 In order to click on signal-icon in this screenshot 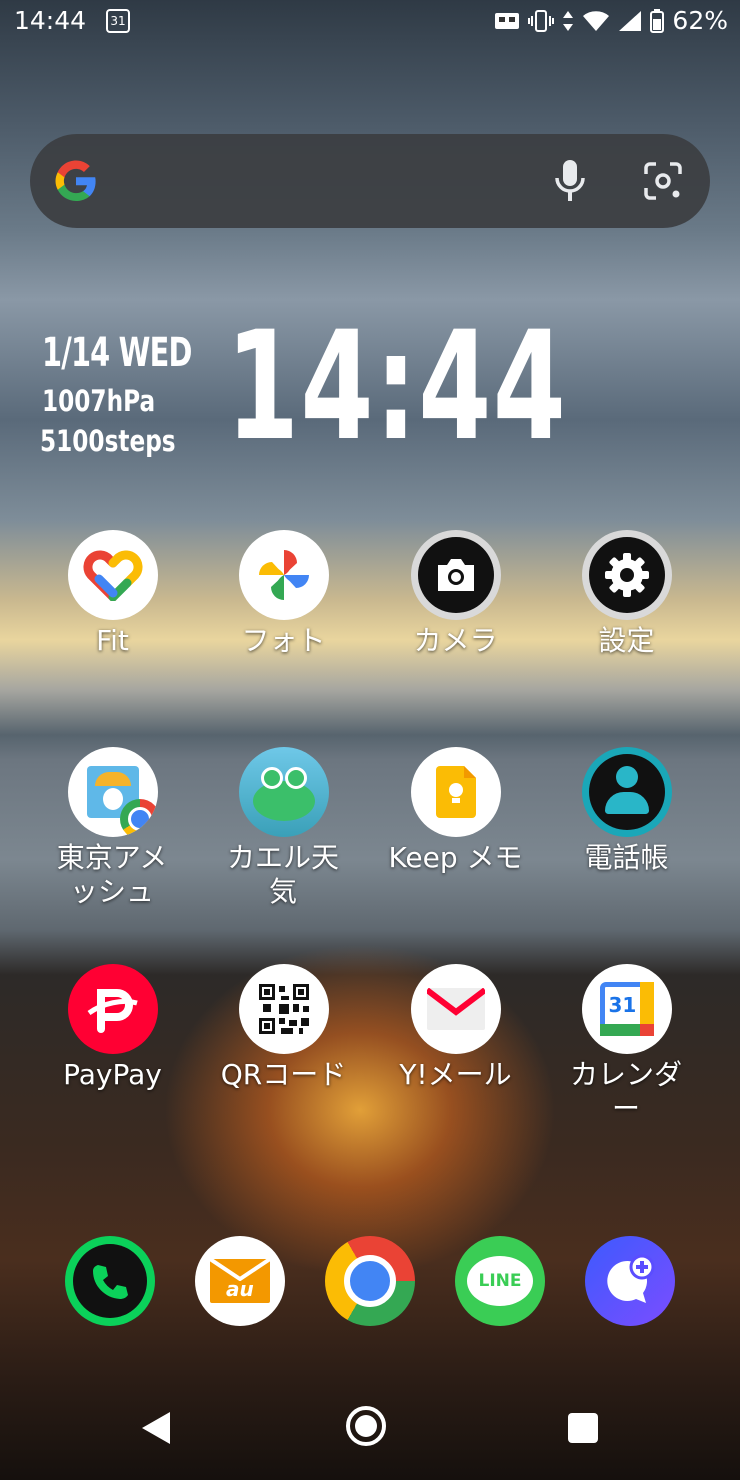, I will do `click(630, 20)`.